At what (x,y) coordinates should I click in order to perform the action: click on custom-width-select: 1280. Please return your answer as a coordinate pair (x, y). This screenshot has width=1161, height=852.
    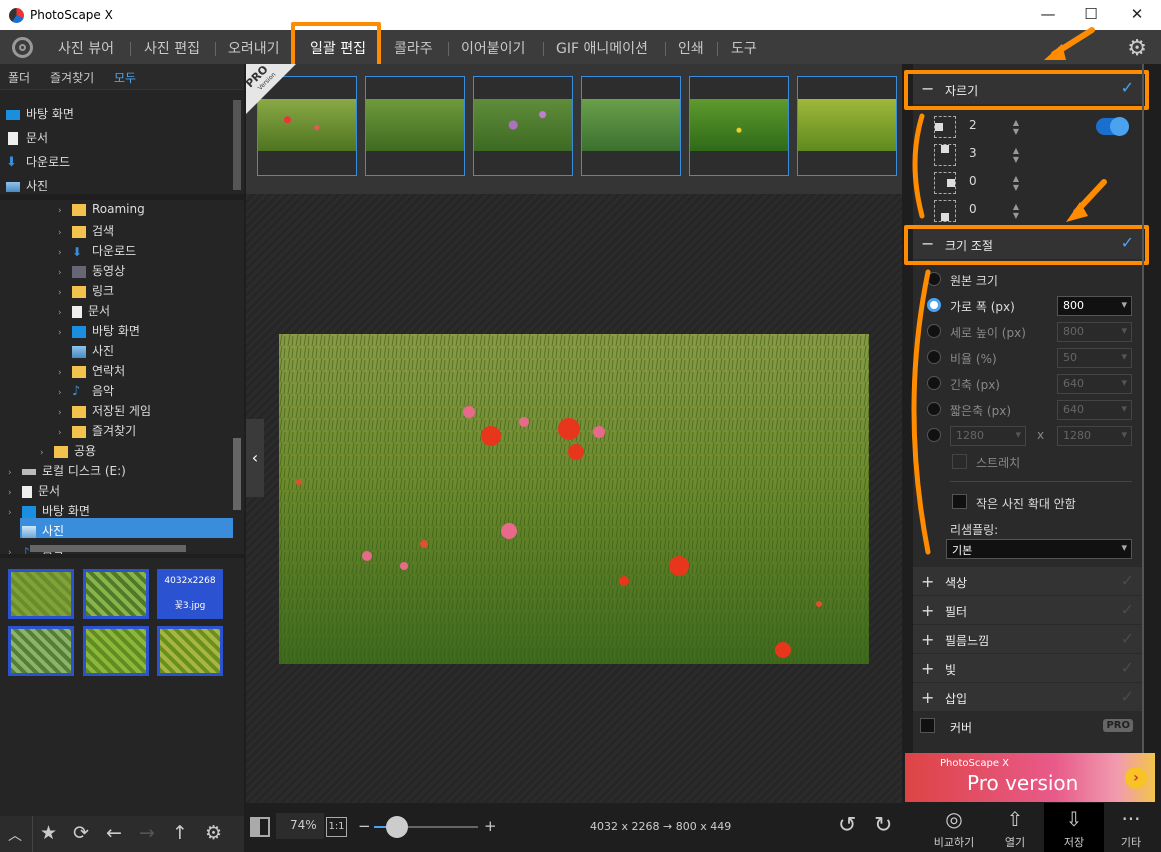
    Looking at the image, I should click on (988, 436).